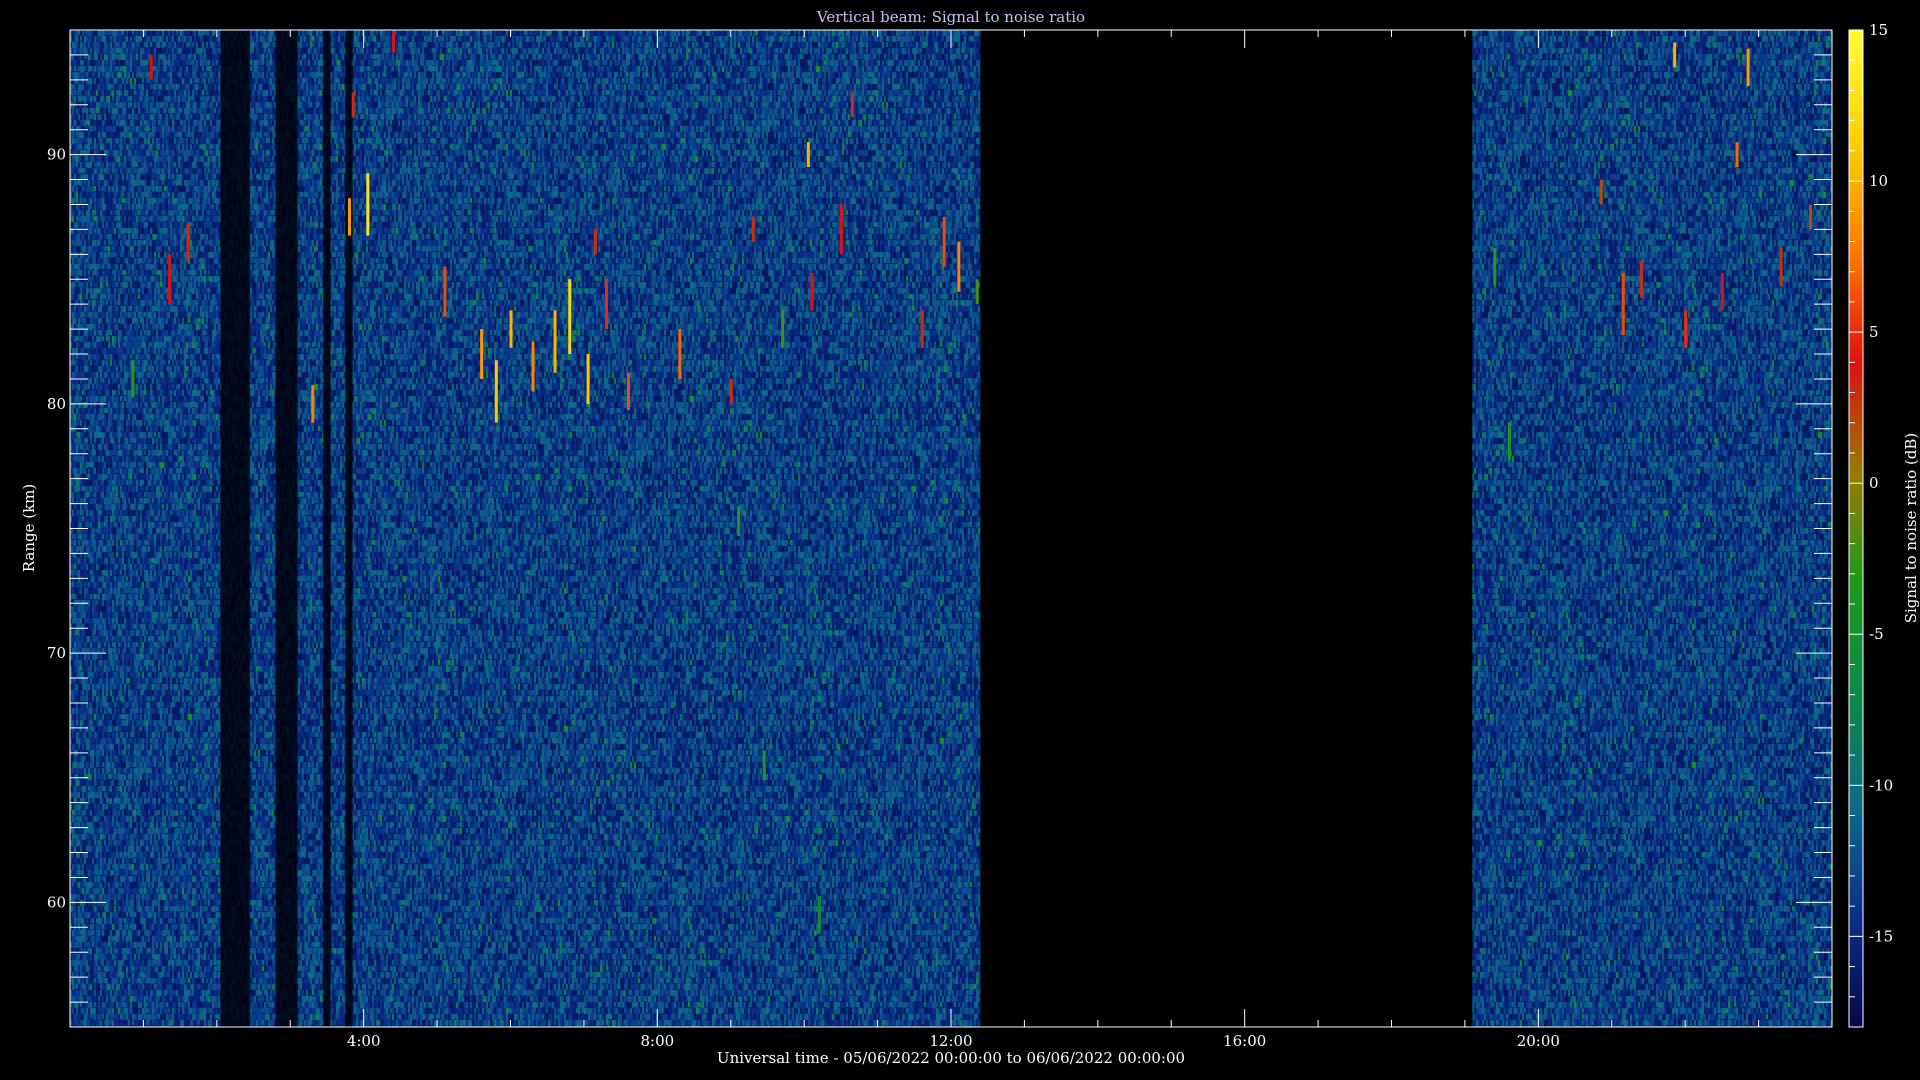 The width and height of the screenshot is (1920, 1080). I want to click on colorbar-tick-label-4: -5, so click(1876, 634).